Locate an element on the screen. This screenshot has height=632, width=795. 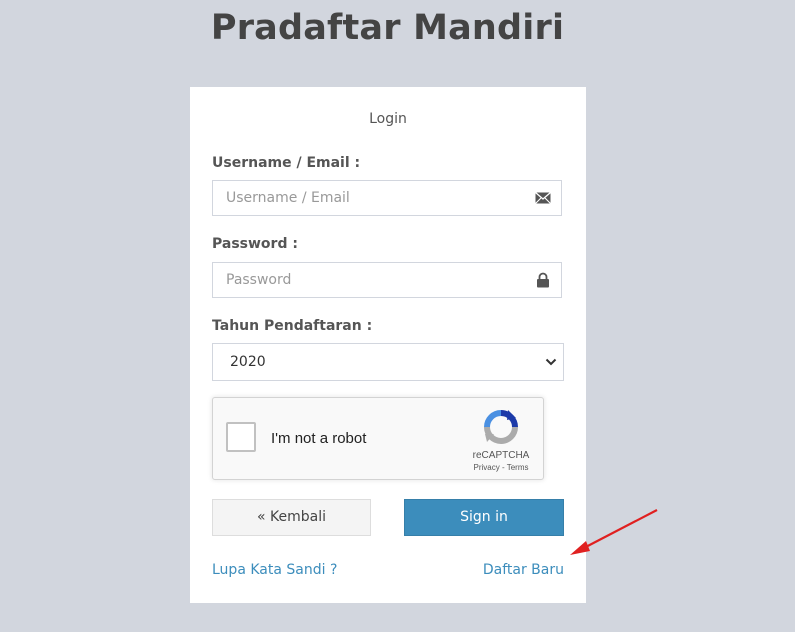
annotation-arrow-icon is located at coordinates (614, 532).